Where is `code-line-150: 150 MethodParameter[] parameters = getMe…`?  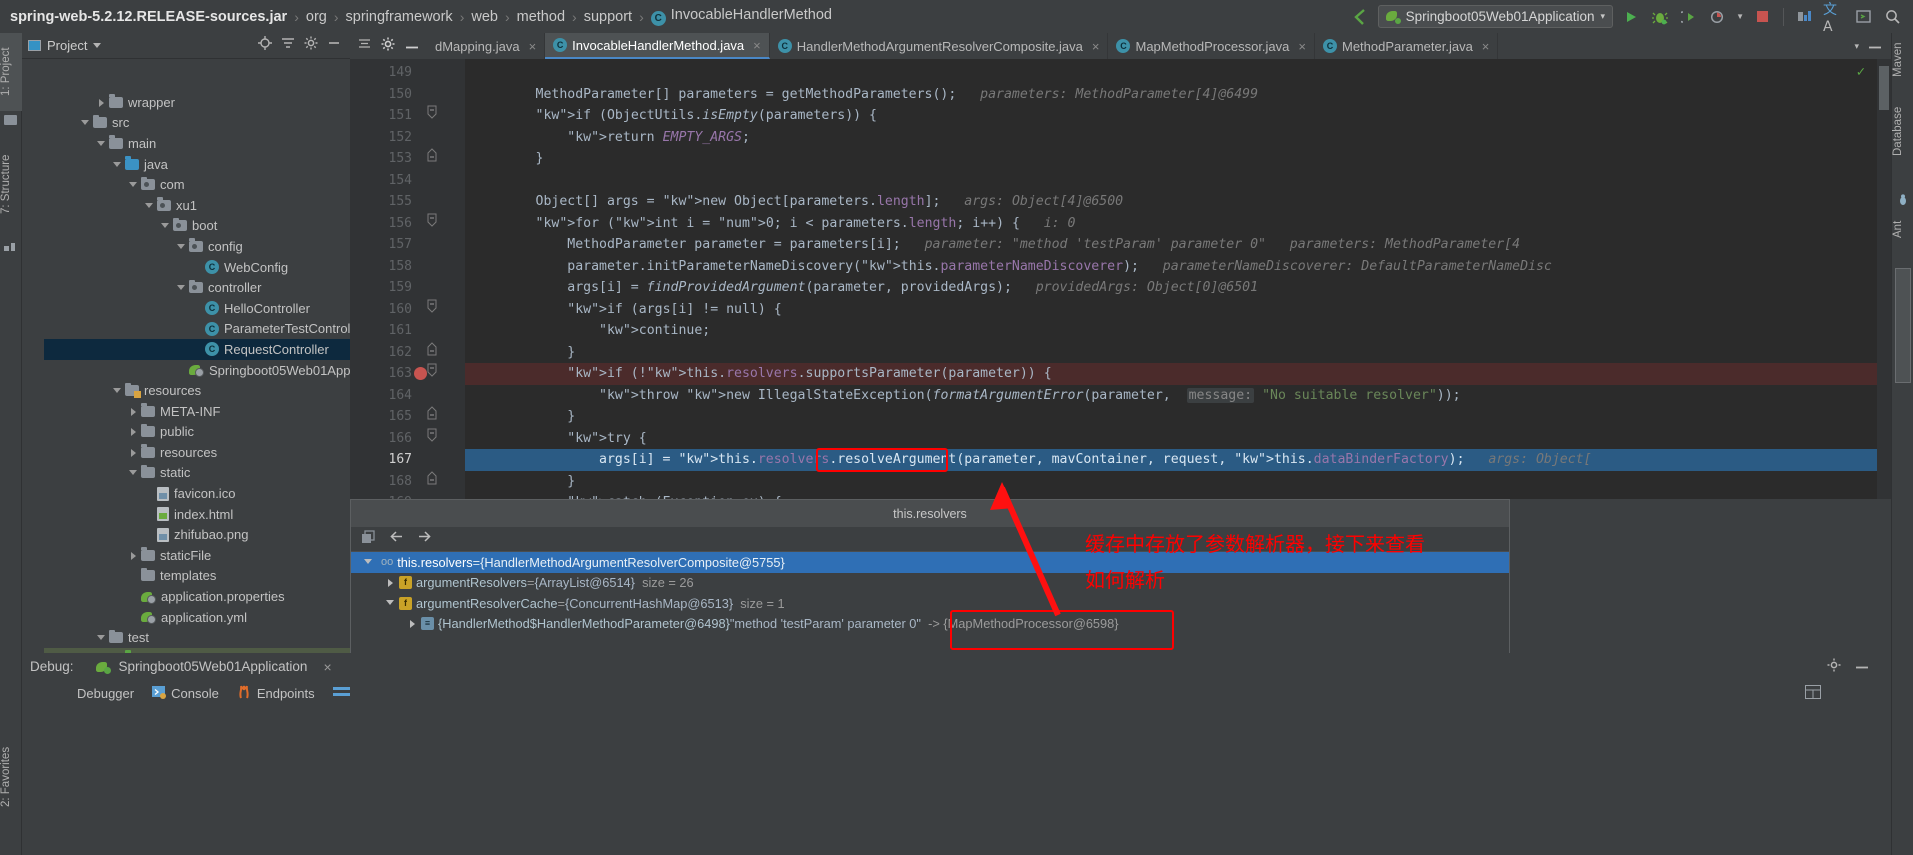
code-line-150: 150 MethodParameter[] parameters = getMe… is located at coordinates (1120, 95).